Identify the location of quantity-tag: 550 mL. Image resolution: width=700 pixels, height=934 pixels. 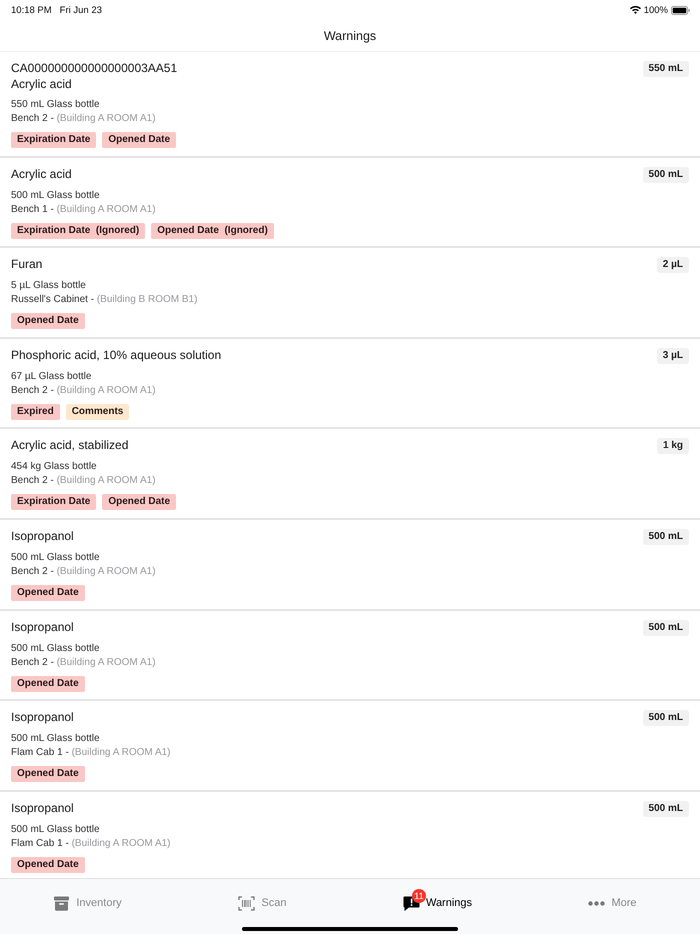
(665, 69).